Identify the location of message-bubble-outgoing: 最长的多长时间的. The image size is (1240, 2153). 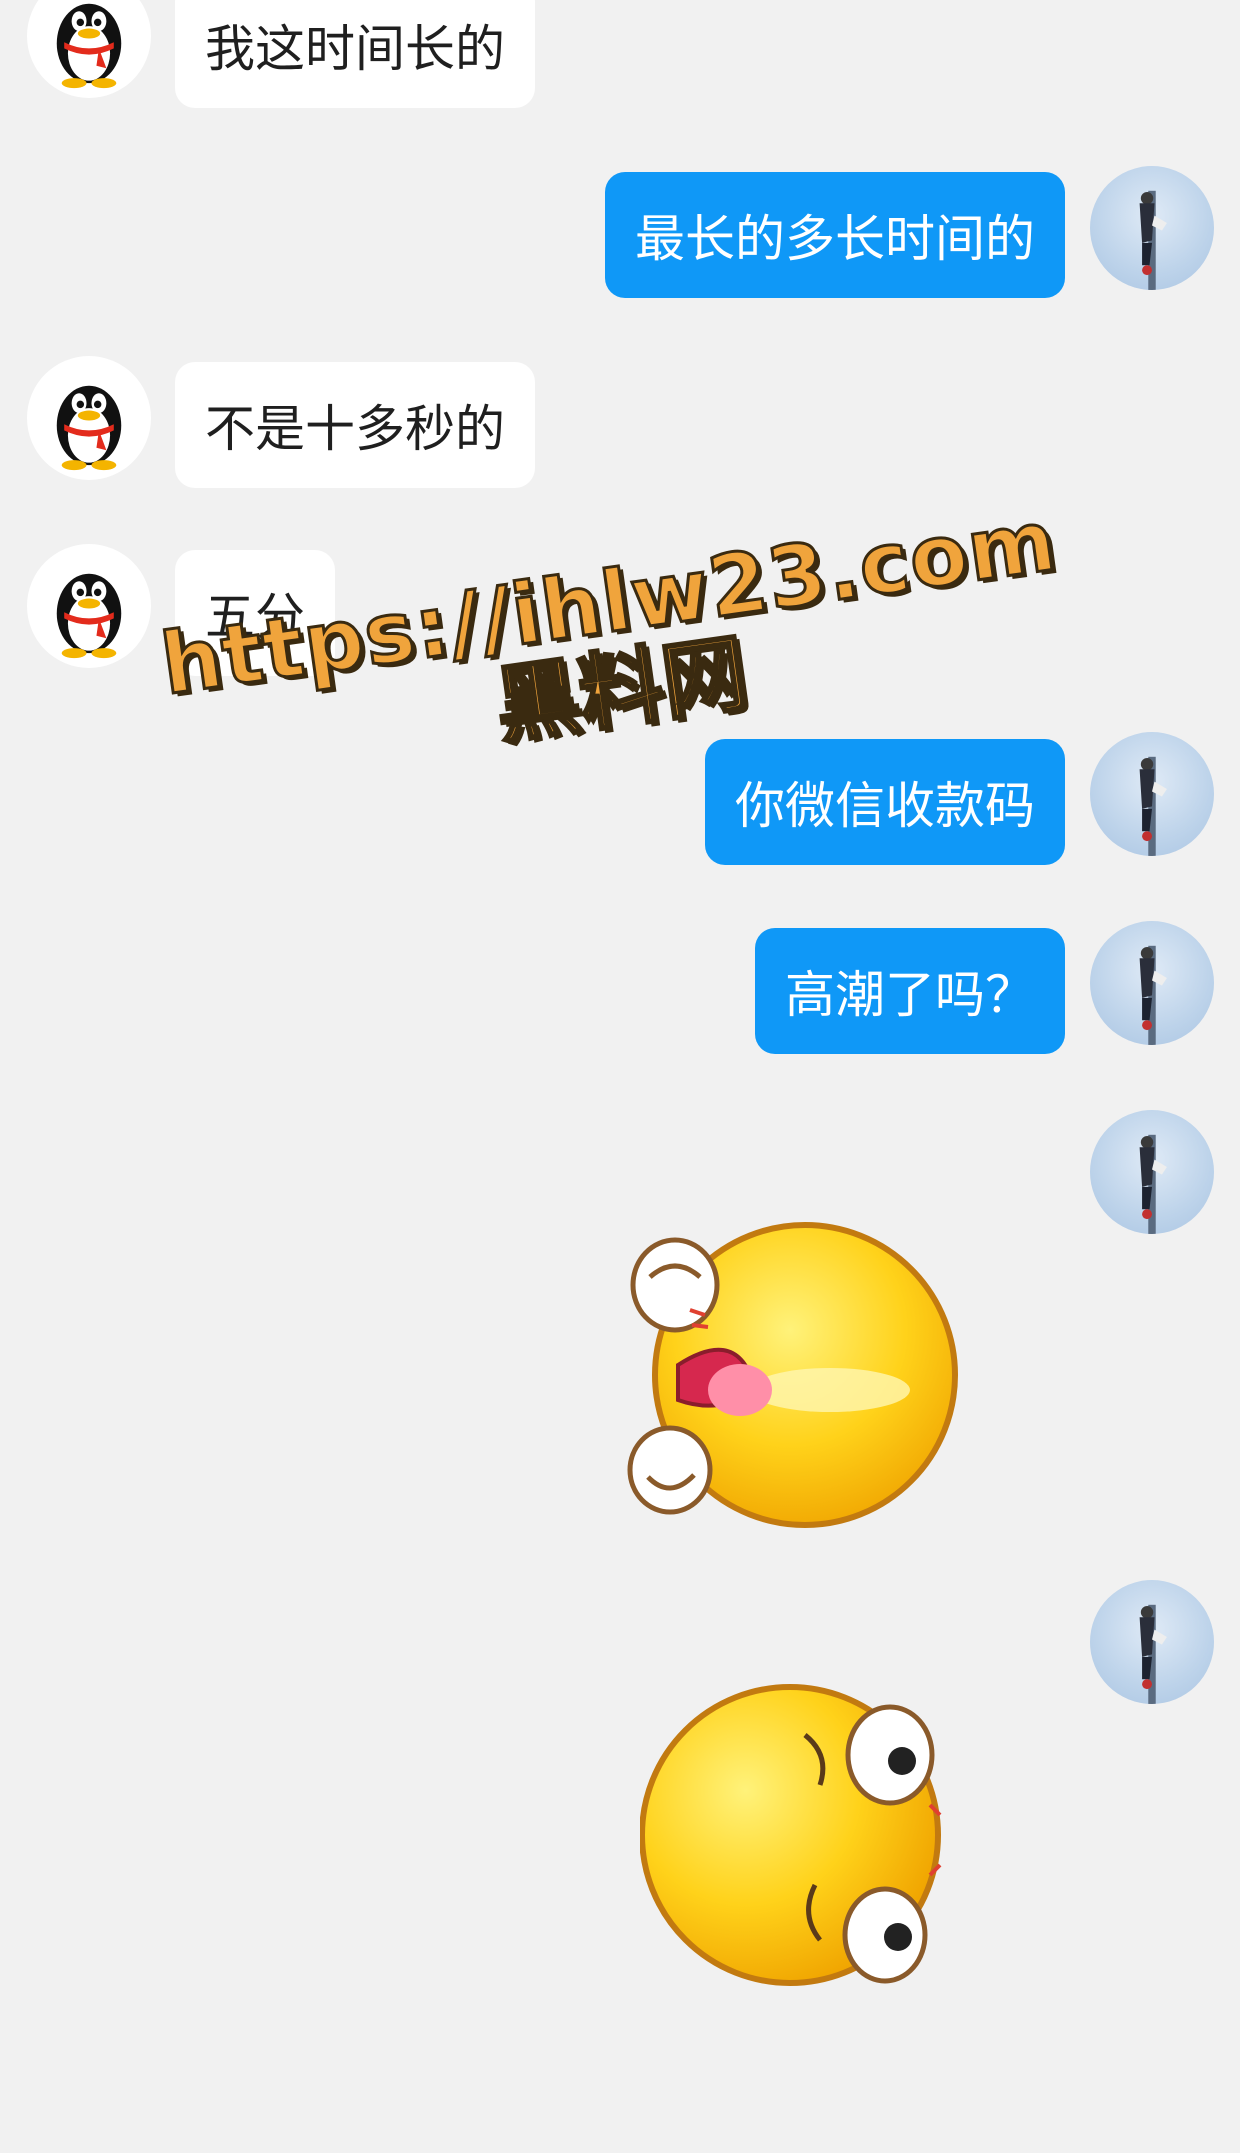
(835, 235).